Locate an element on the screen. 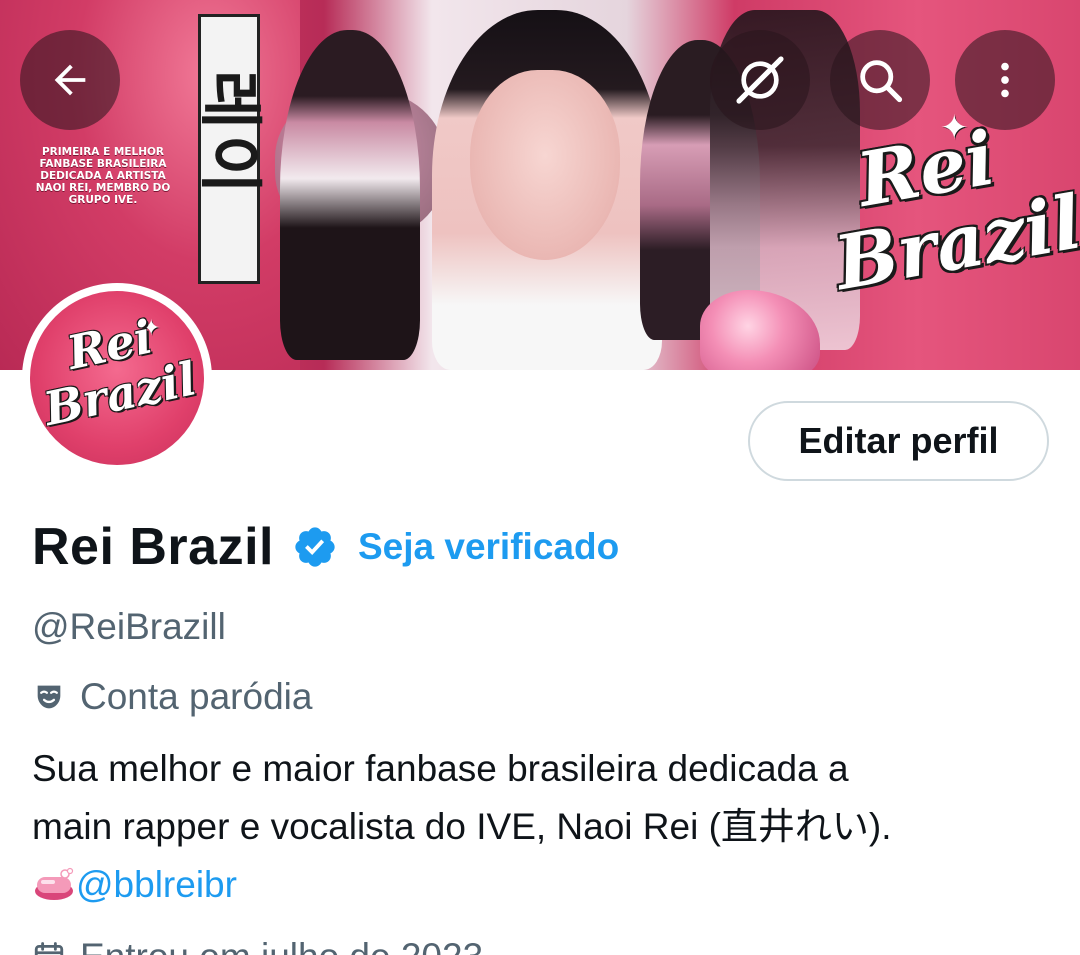 This screenshot has width=1080, height=955. more-button is located at coordinates (1005, 80).